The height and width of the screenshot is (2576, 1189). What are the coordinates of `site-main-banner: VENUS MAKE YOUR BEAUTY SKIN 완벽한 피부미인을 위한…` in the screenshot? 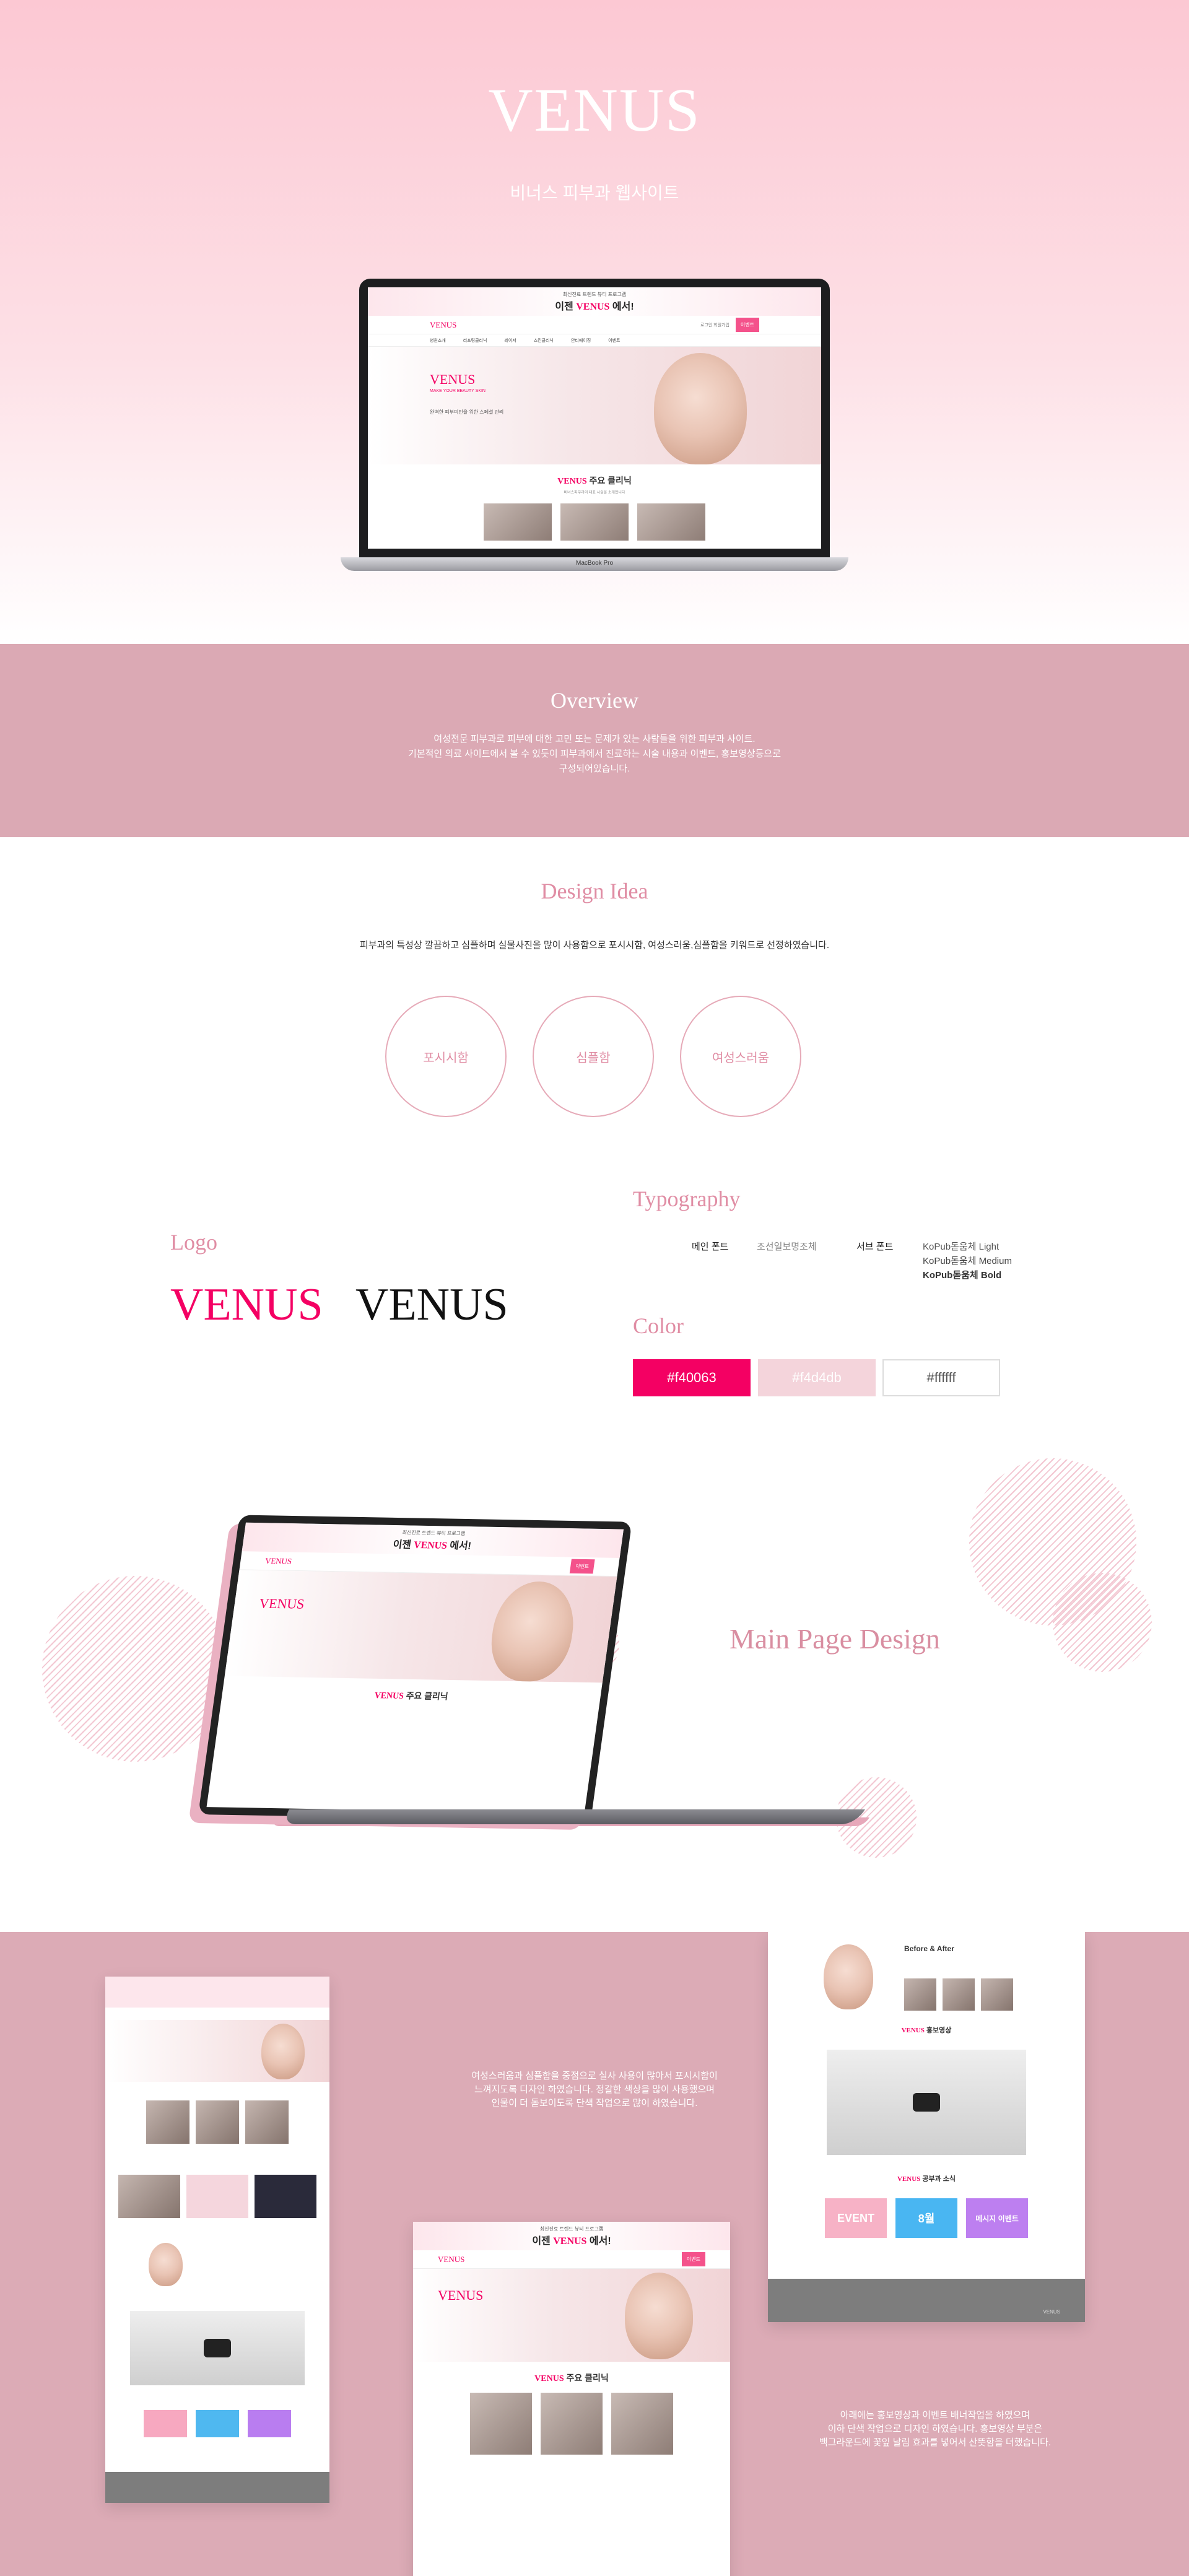 It's located at (594, 405).